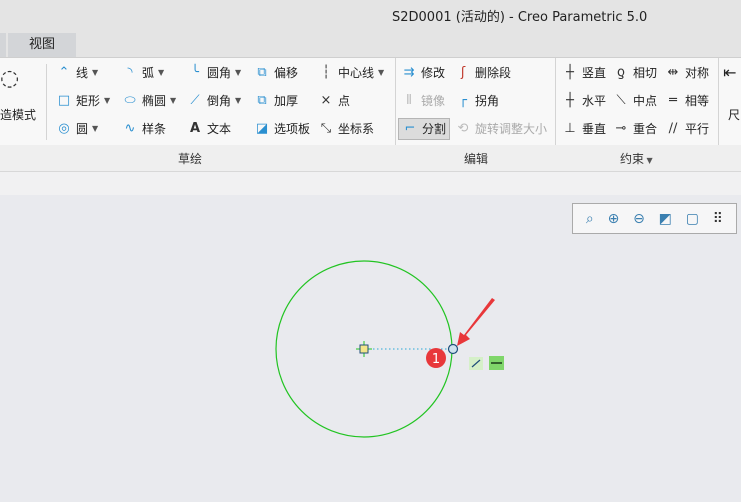 This screenshot has height=502, width=741. What do you see at coordinates (436, 359) in the screenshot?
I see `step-number: 1` at bounding box center [436, 359].